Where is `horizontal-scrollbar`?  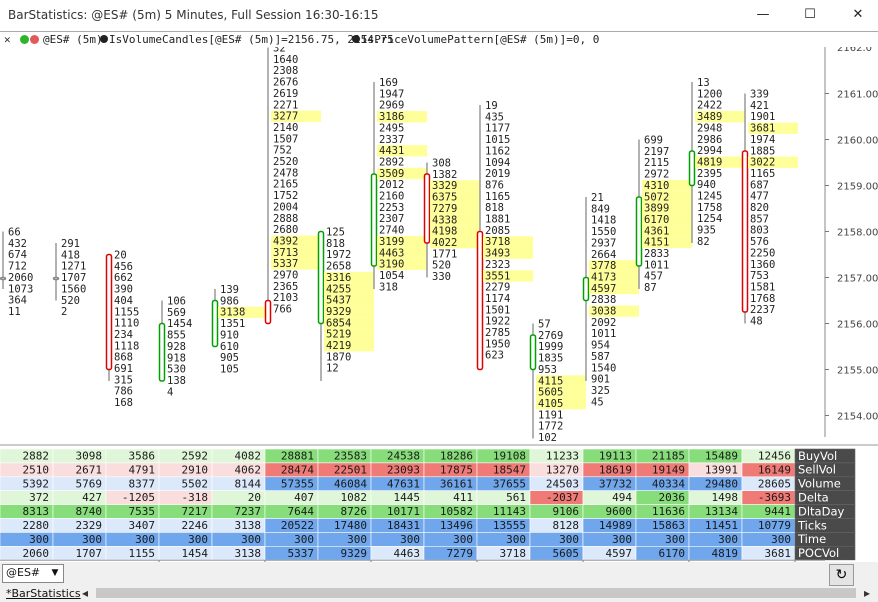
horizontal-scrollbar is located at coordinates (476, 593).